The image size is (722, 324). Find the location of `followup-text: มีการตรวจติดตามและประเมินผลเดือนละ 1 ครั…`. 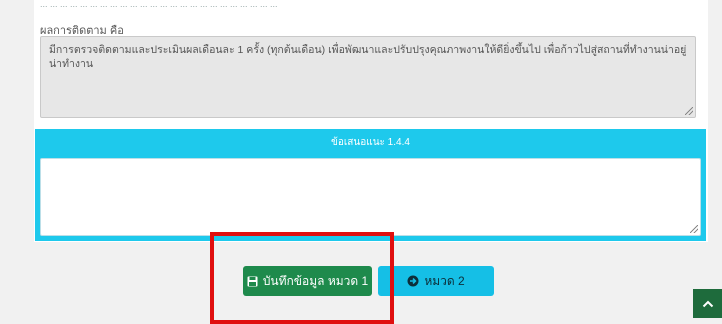

followup-text: มีการตรวจติดตามและประเมินผลเดือนละ 1 ครั… is located at coordinates (368, 57).